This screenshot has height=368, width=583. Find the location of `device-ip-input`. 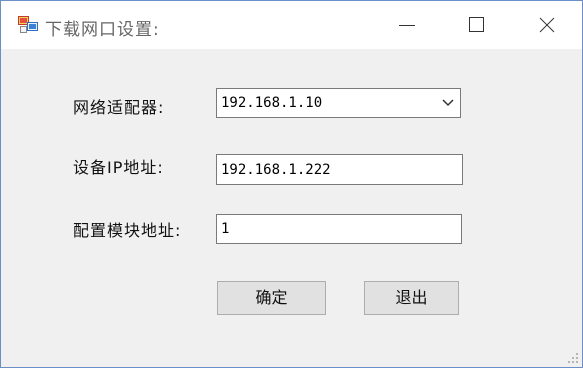

device-ip-input is located at coordinates (339, 169).